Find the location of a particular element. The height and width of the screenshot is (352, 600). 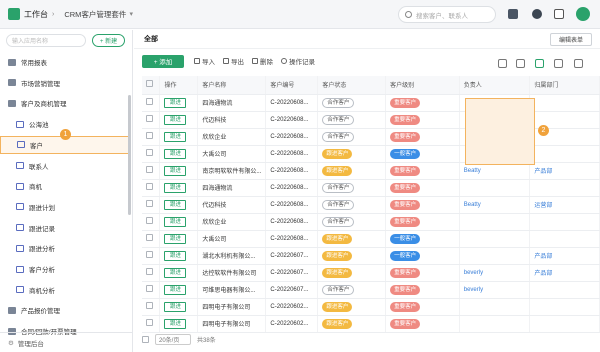

col-department: 归属部门 is located at coordinates (564, 85).